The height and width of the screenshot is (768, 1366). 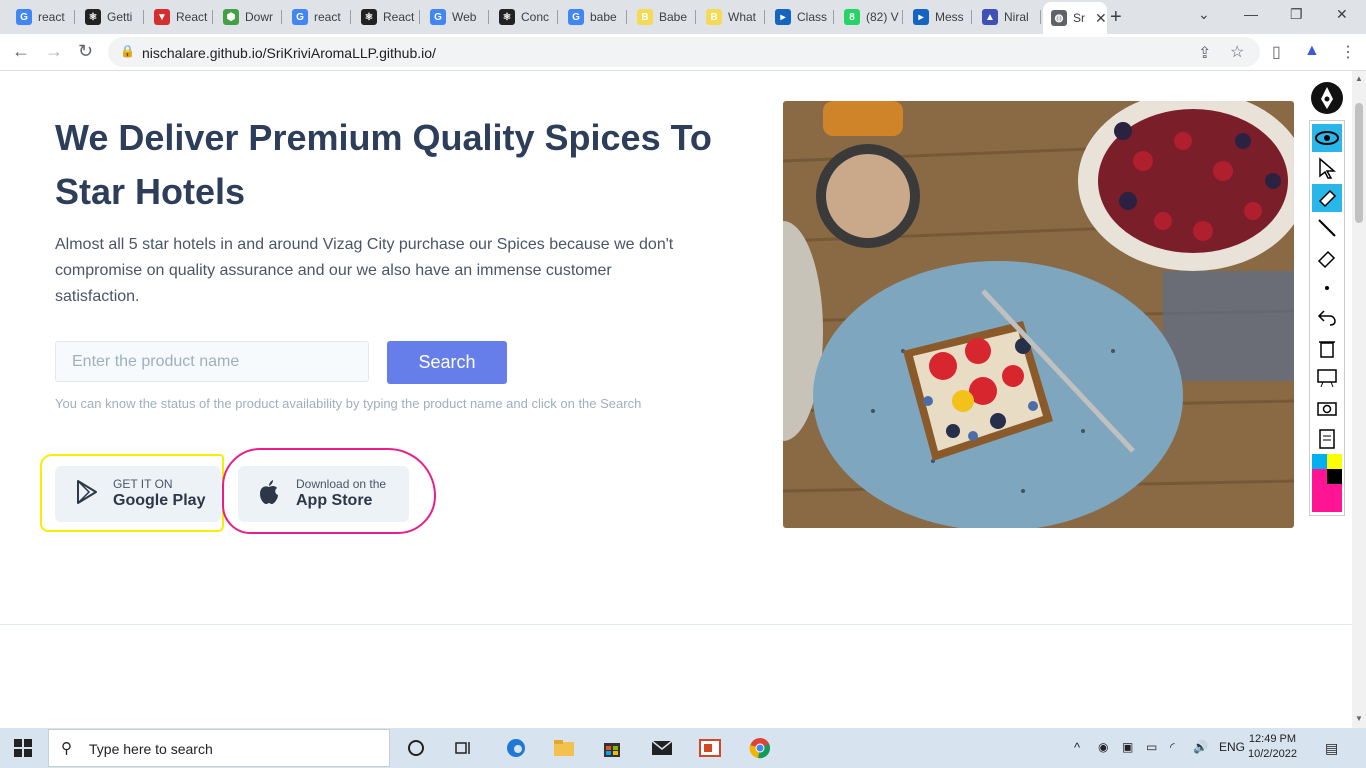 I want to click on new-tab-button: +, so click(x=1116, y=17).